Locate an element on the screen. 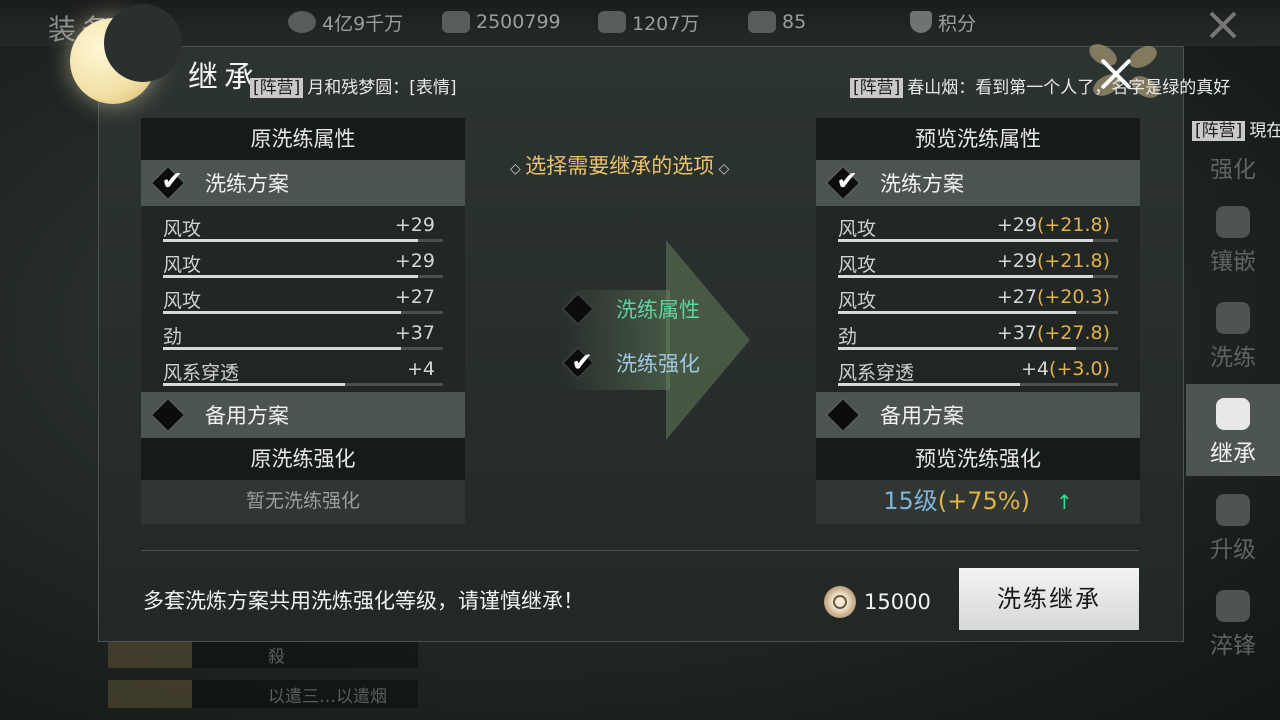 The image size is (1280, 720). attribute-list: 风攻 +29 风攻 +29 风攻 +27 劲 +37 风系穿透 +4 is located at coordinates (303, 299).